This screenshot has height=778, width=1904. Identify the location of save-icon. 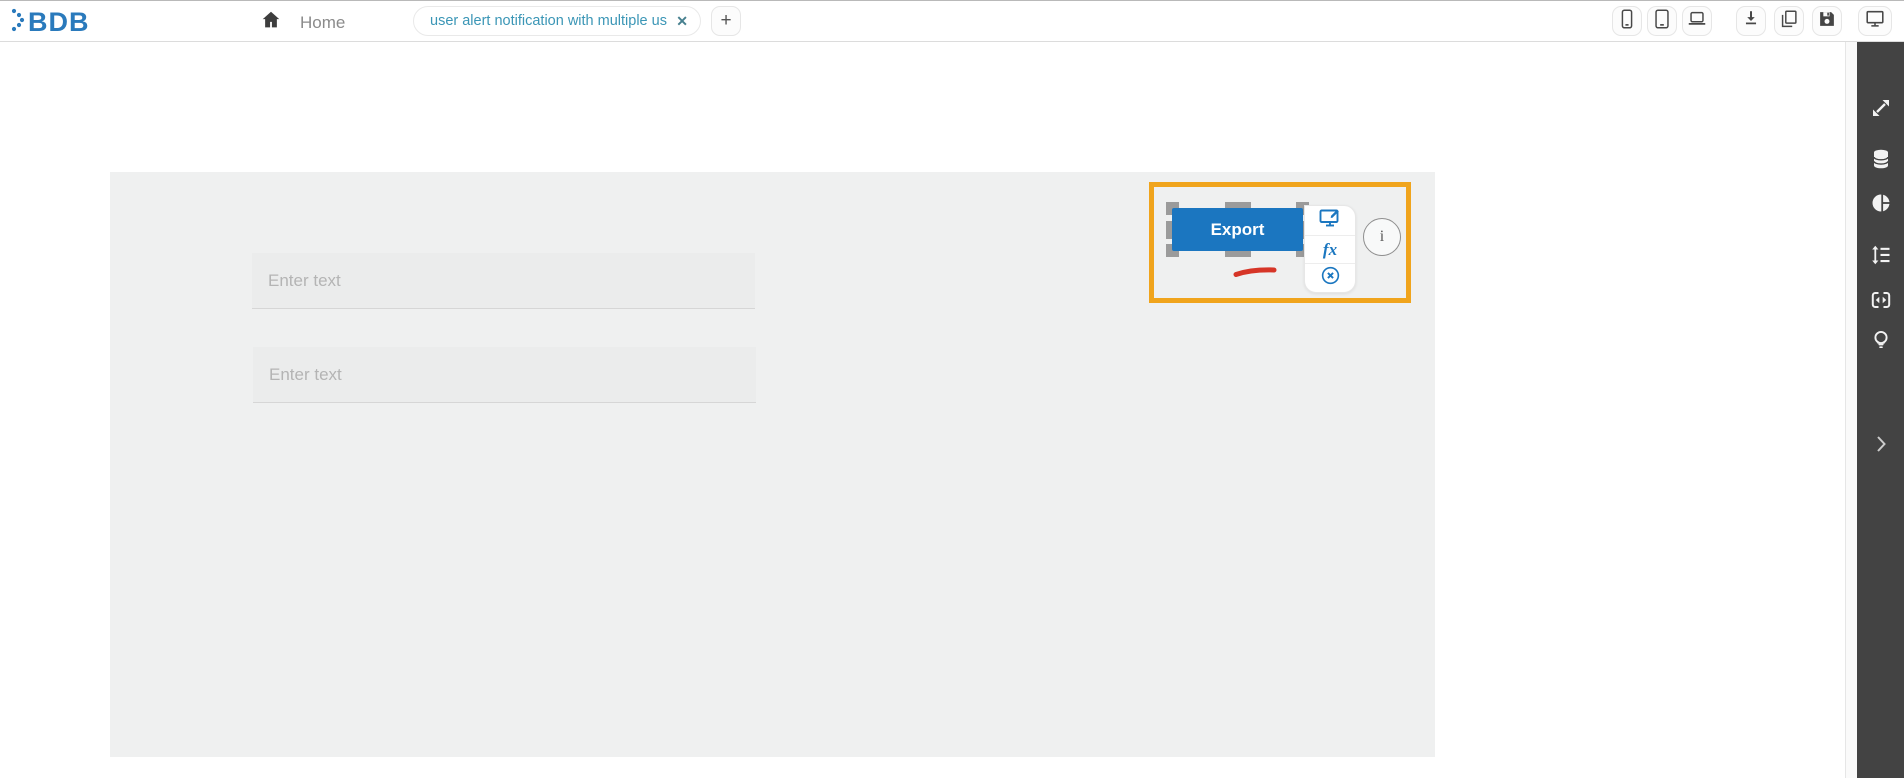
(1827, 21).